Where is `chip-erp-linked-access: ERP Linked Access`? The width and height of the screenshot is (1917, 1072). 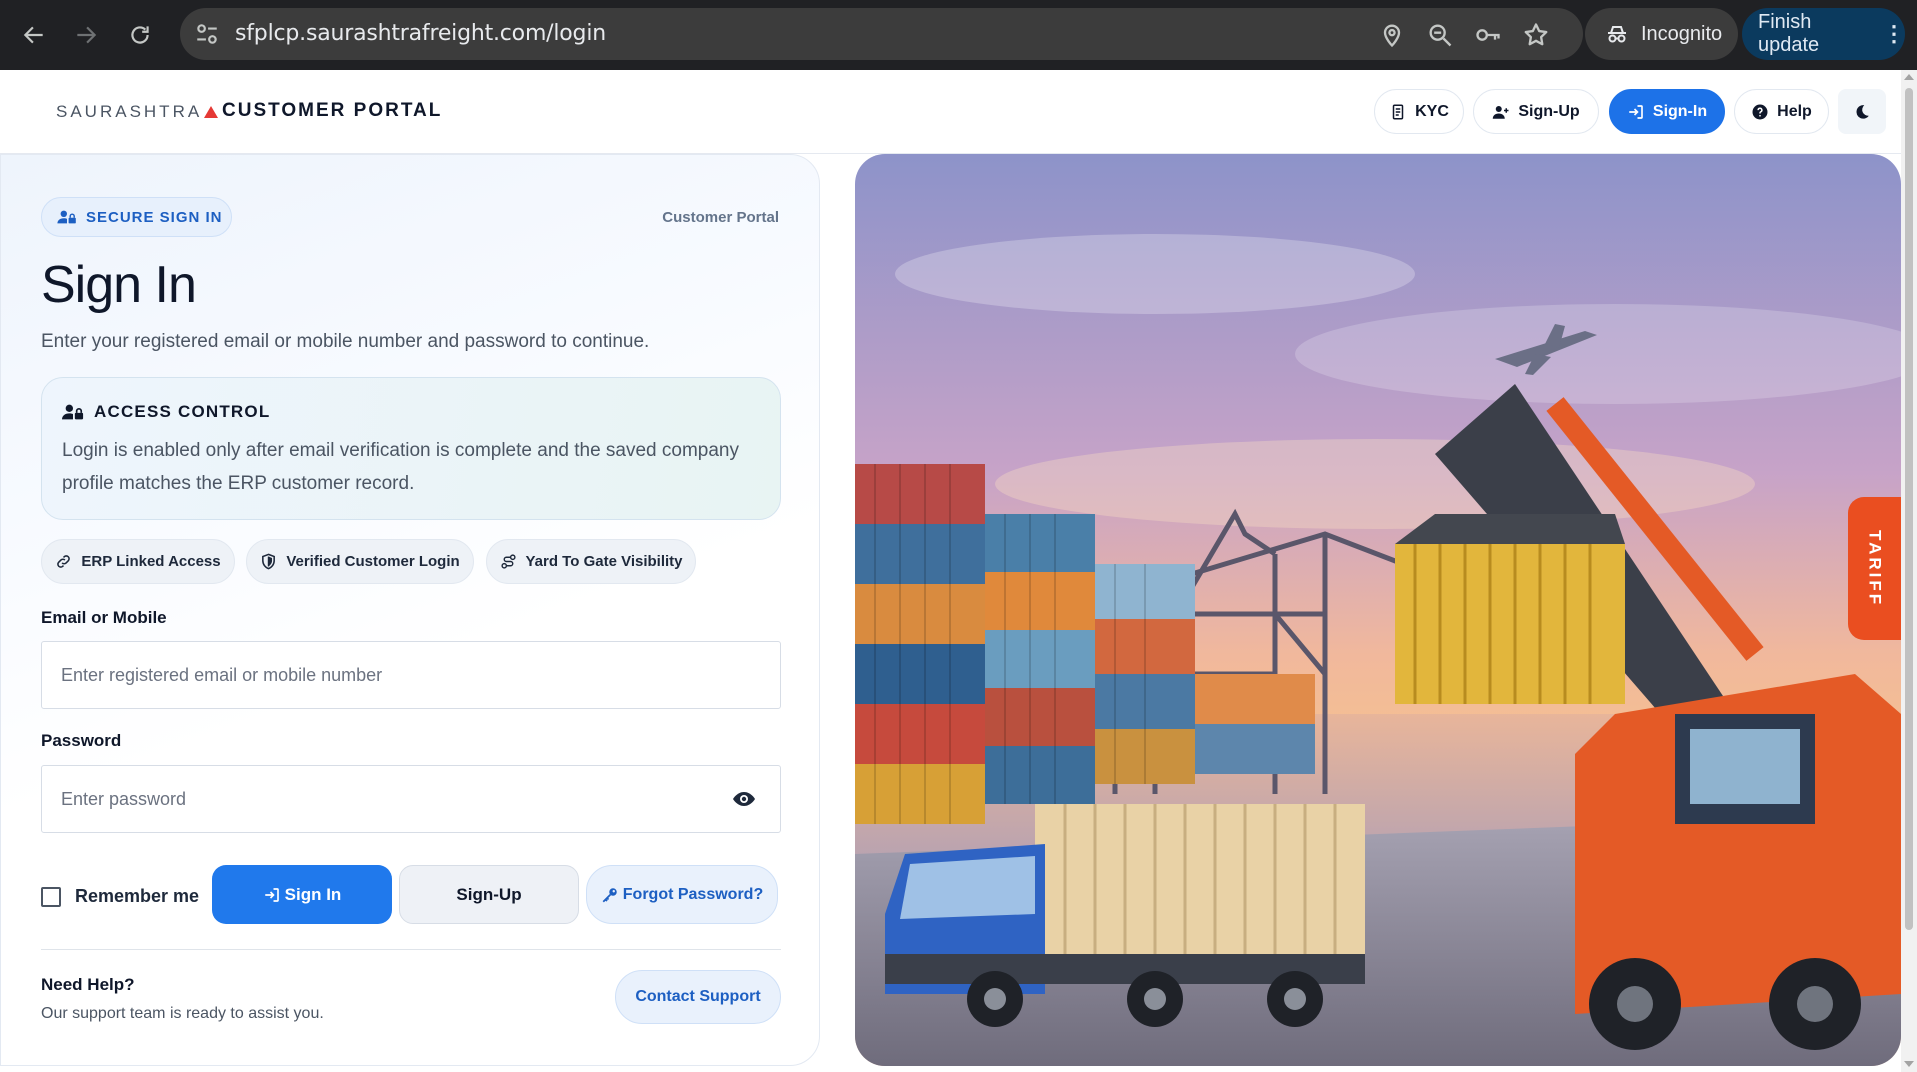
chip-erp-linked-access: ERP Linked Access is located at coordinates (138, 561).